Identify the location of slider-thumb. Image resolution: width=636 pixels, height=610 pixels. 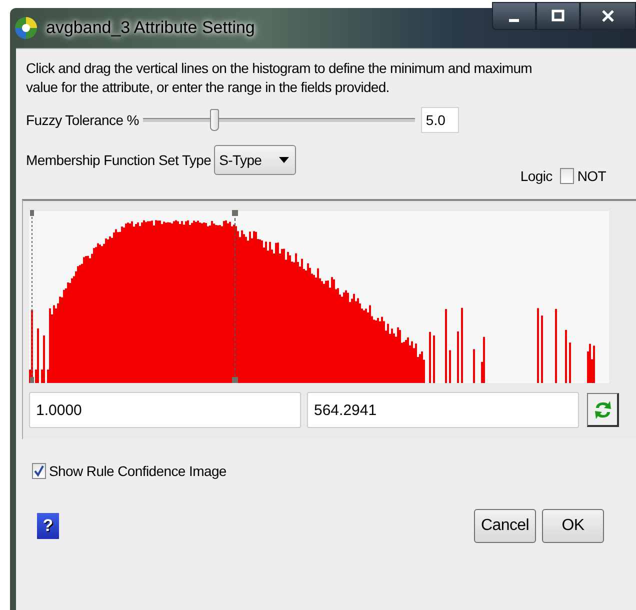
(214, 120).